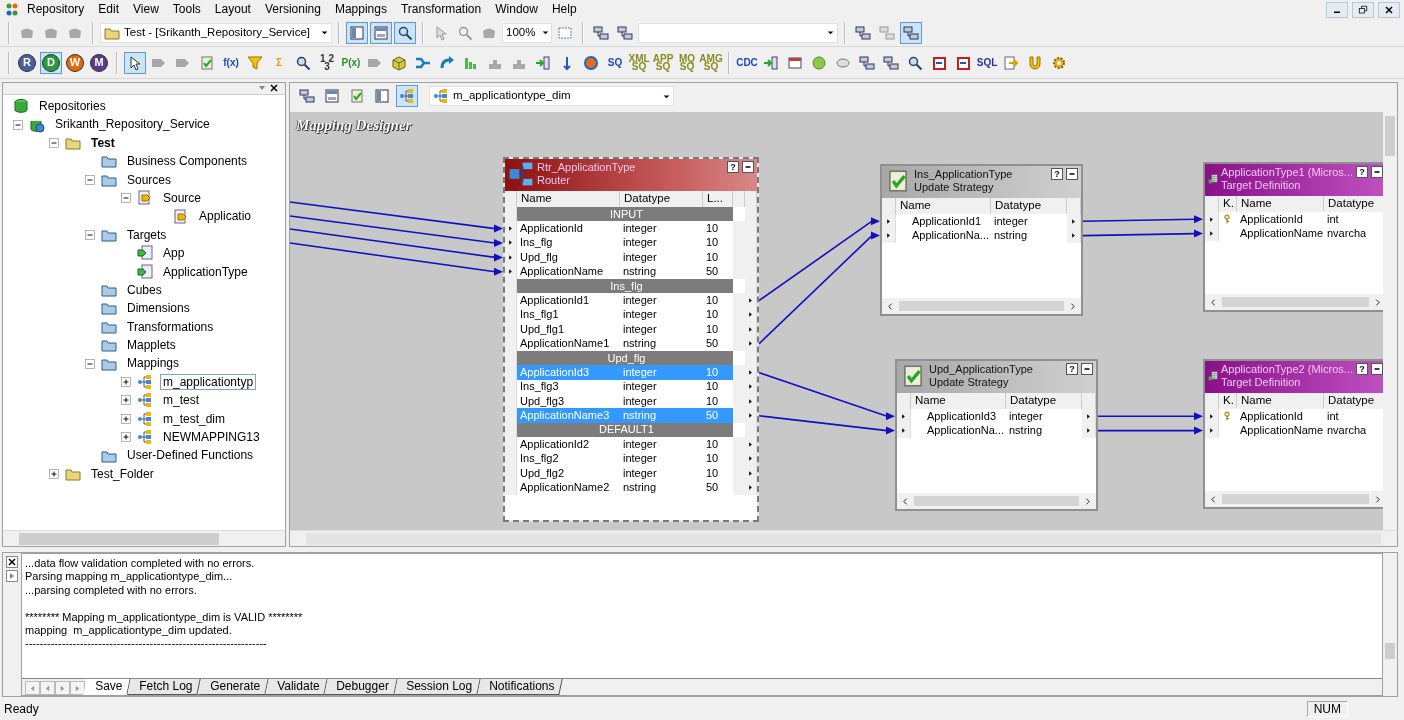  Describe the element at coordinates (631, 257) in the screenshot. I see `port-row: Upd_flg integer 10` at that location.